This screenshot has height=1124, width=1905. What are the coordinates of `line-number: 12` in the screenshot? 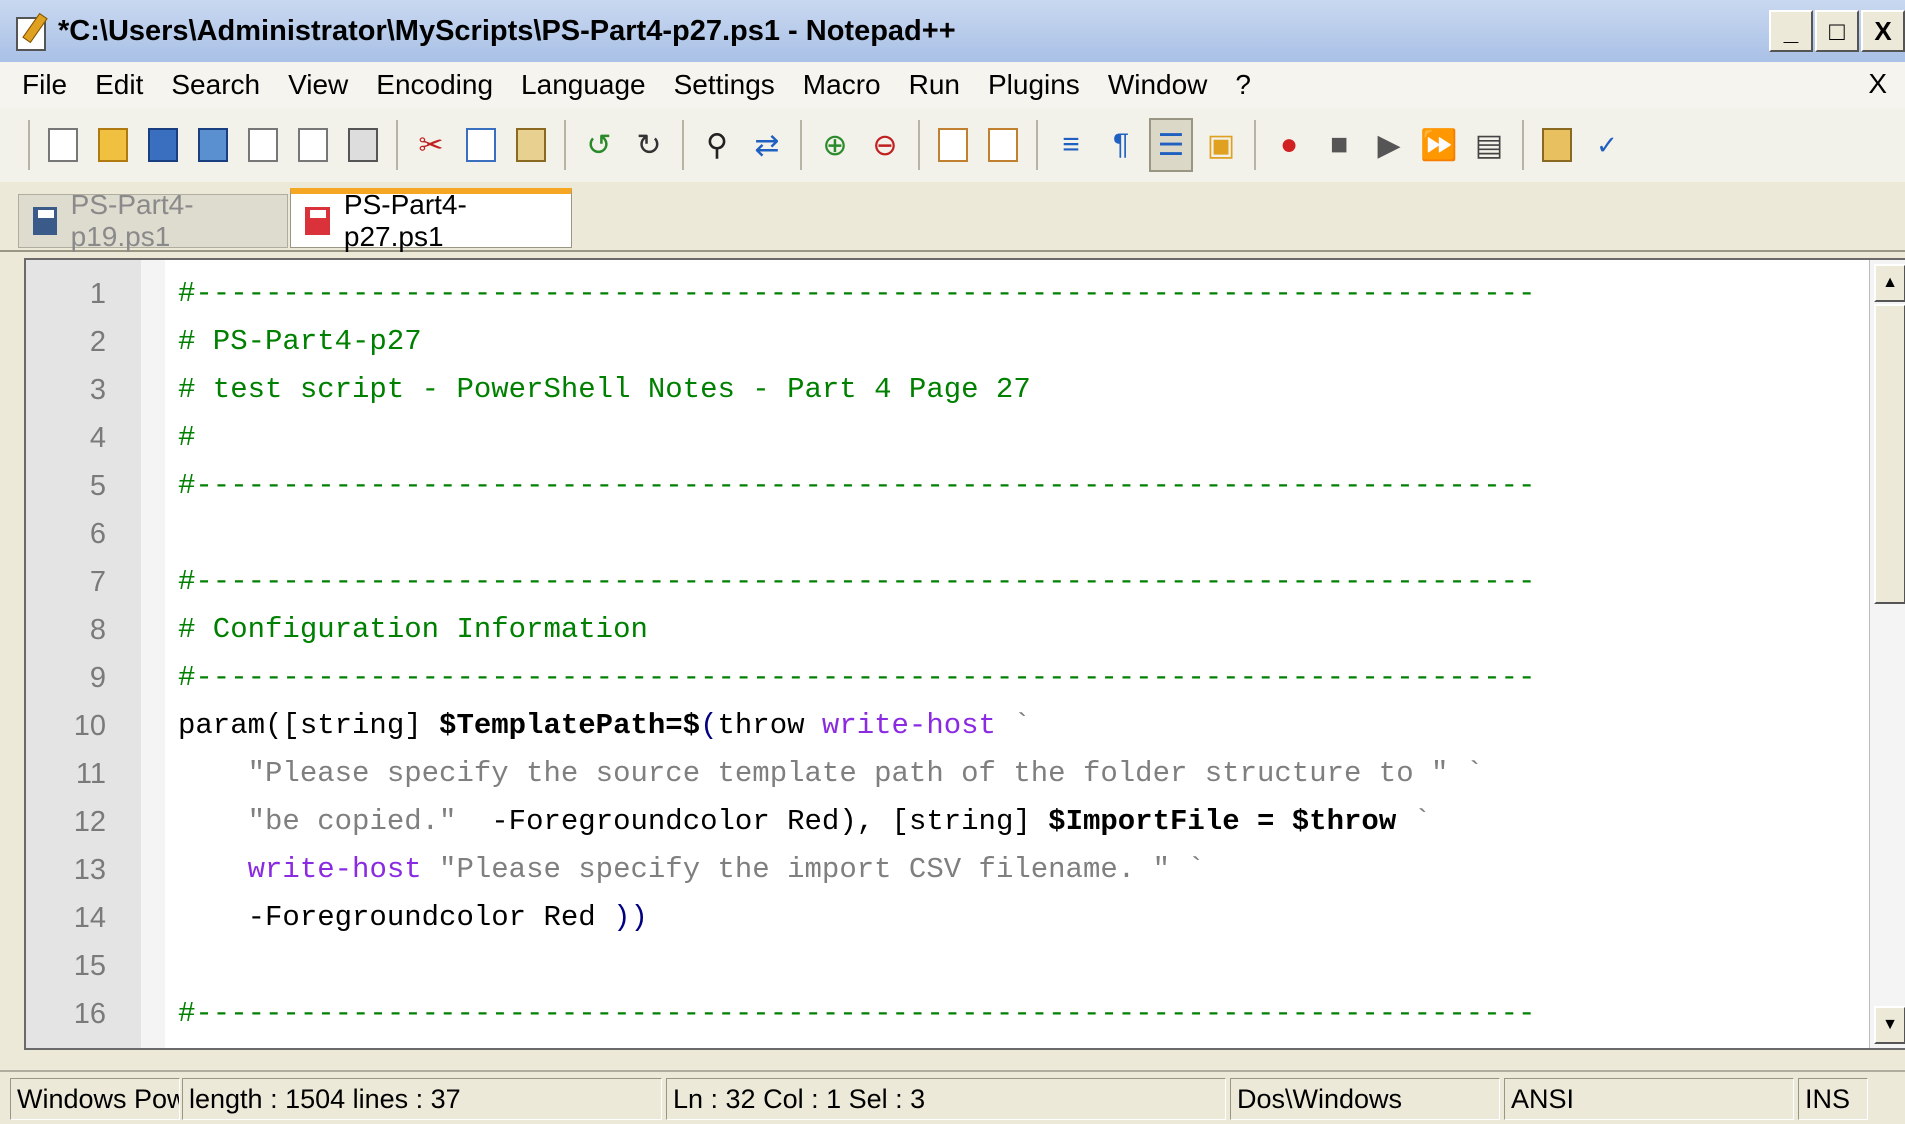 It's located at (89, 822).